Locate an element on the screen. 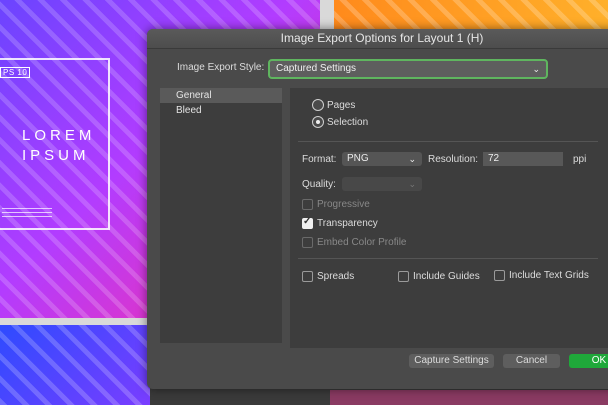 The image size is (608, 405). progressive-checkbox is located at coordinates (307, 204).